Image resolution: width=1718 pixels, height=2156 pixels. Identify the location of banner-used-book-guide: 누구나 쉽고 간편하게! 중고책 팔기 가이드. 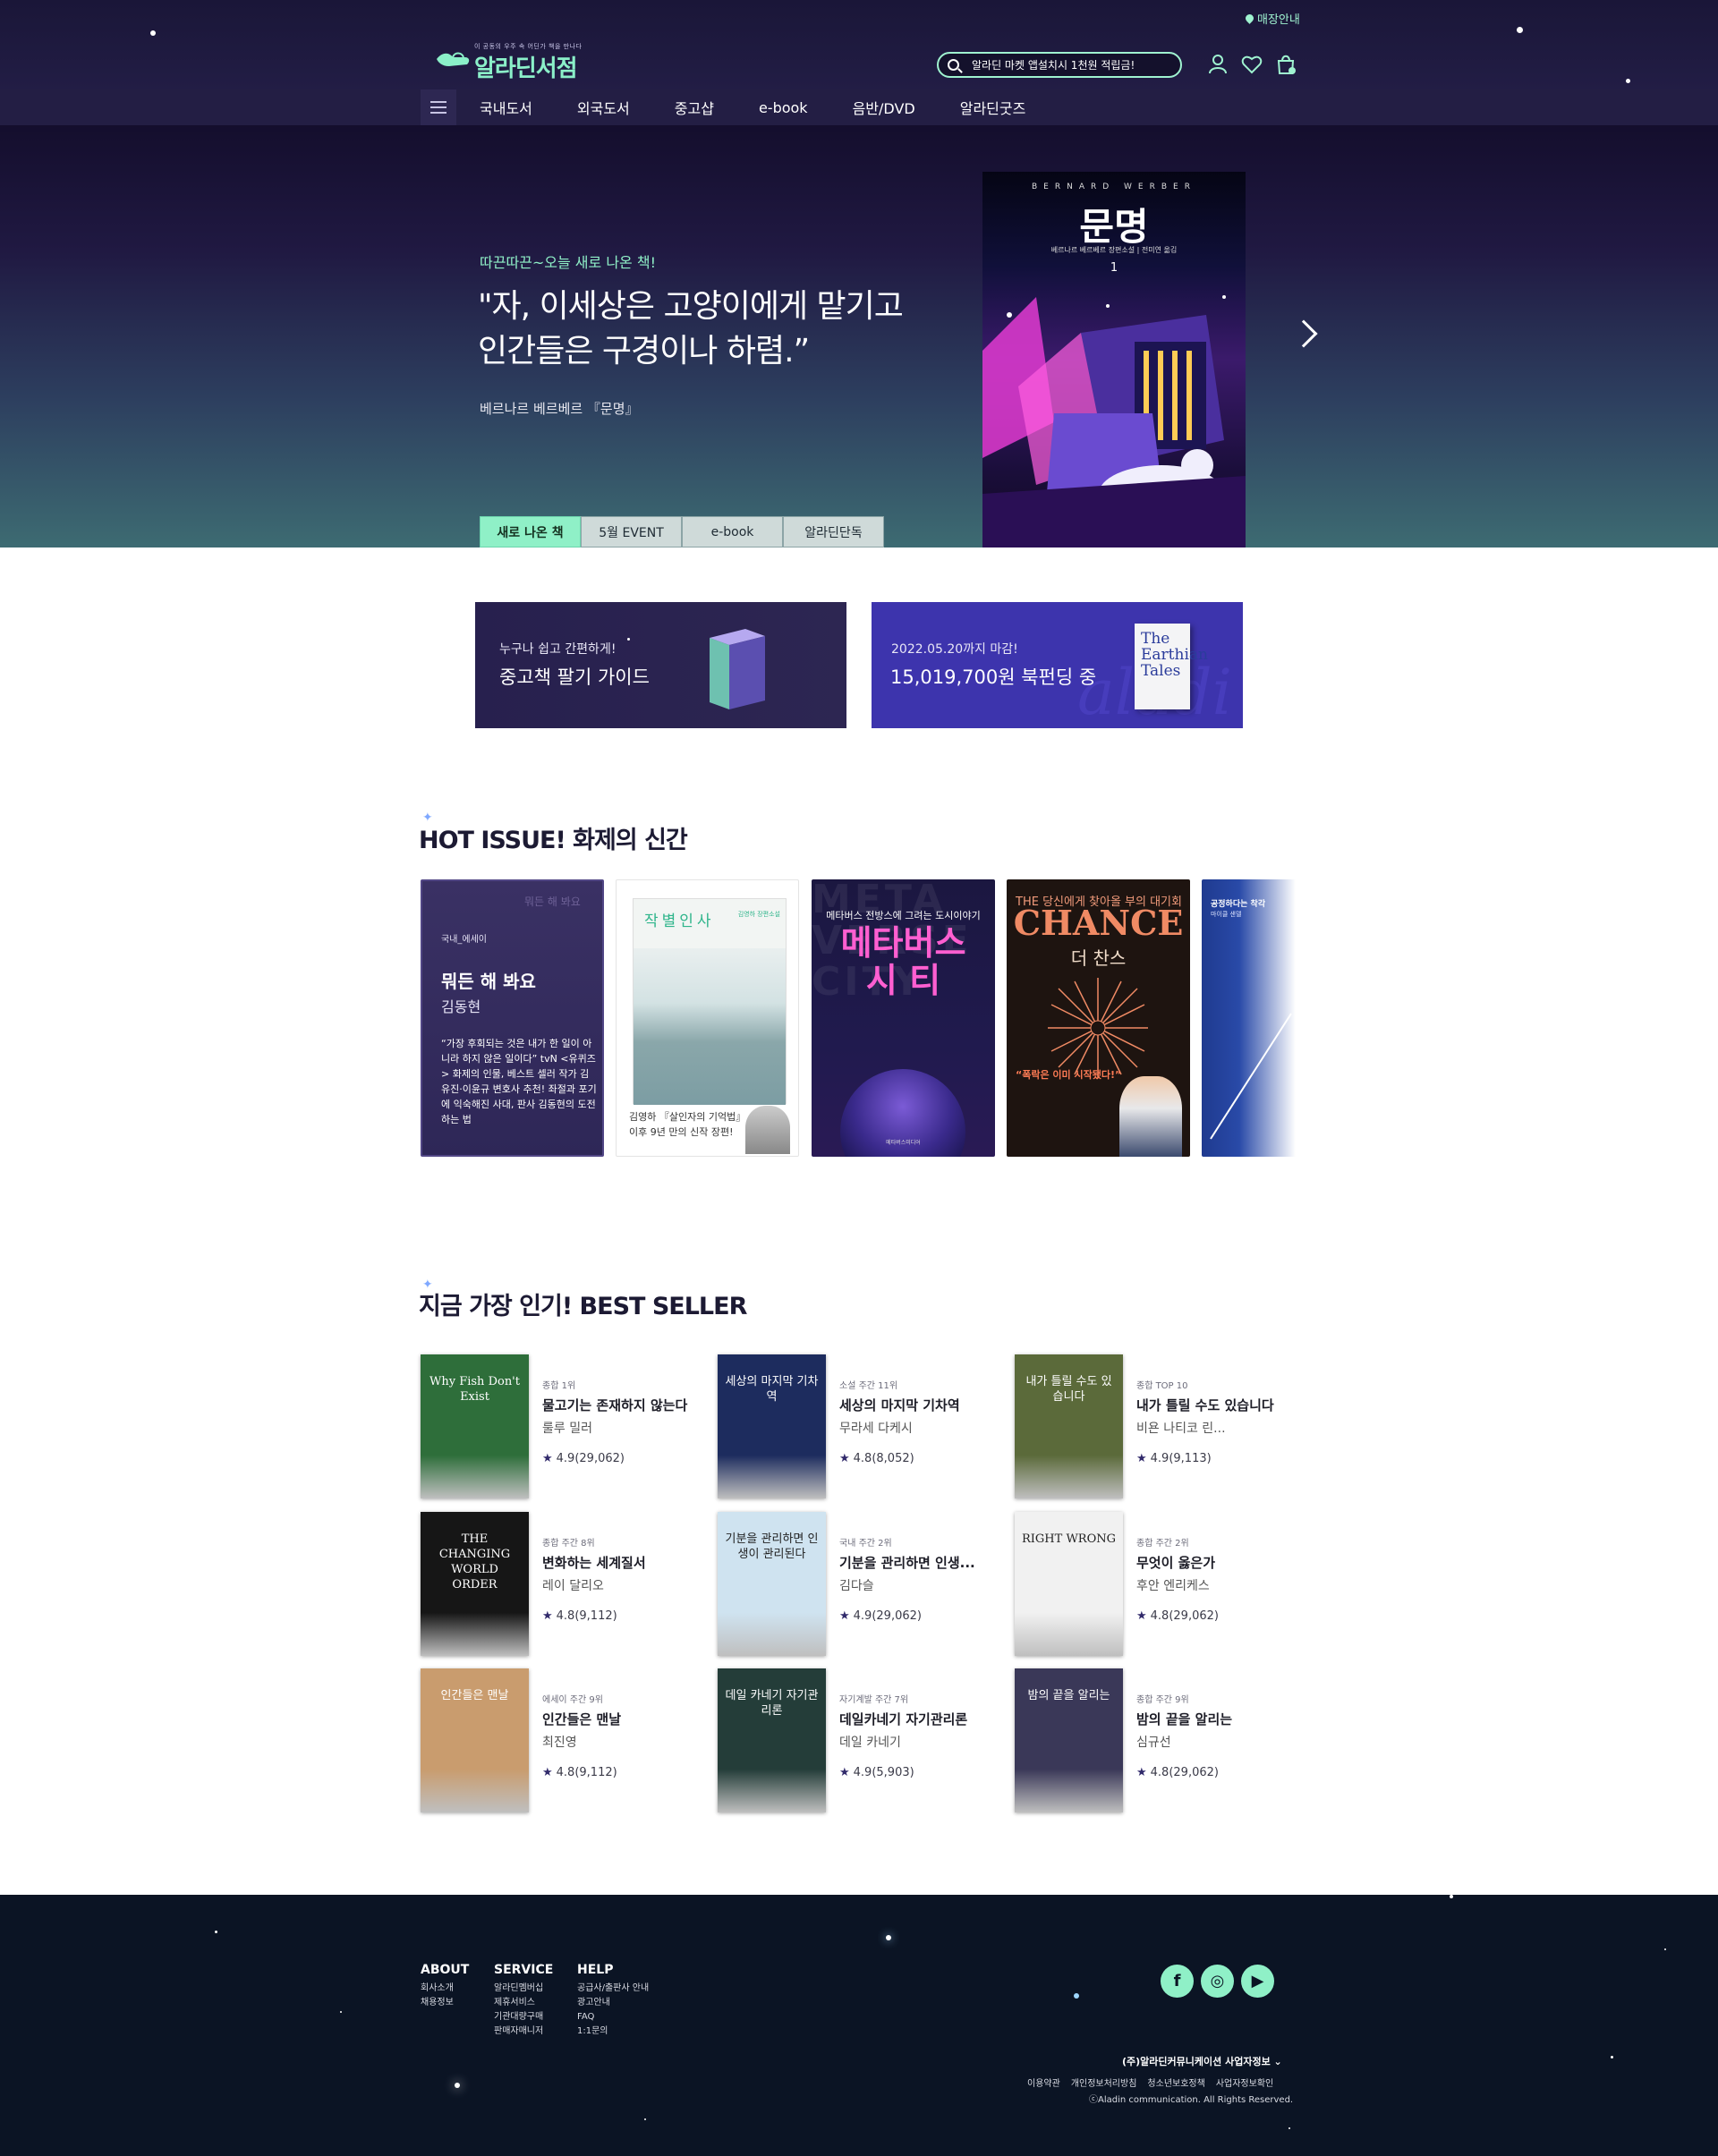
(660, 665).